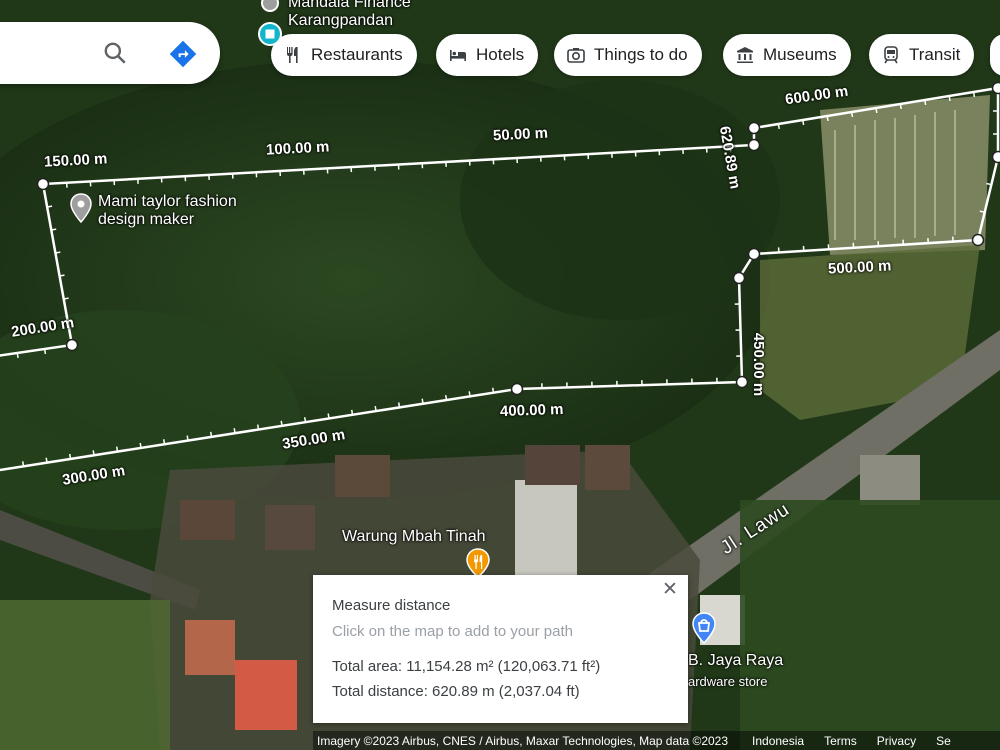 The width and height of the screenshot is (1000, 750). What do you see at coordinates (391, 605) in the screenshot?
I see `panel-title: Measure distance` at bounding box center [391, 605].